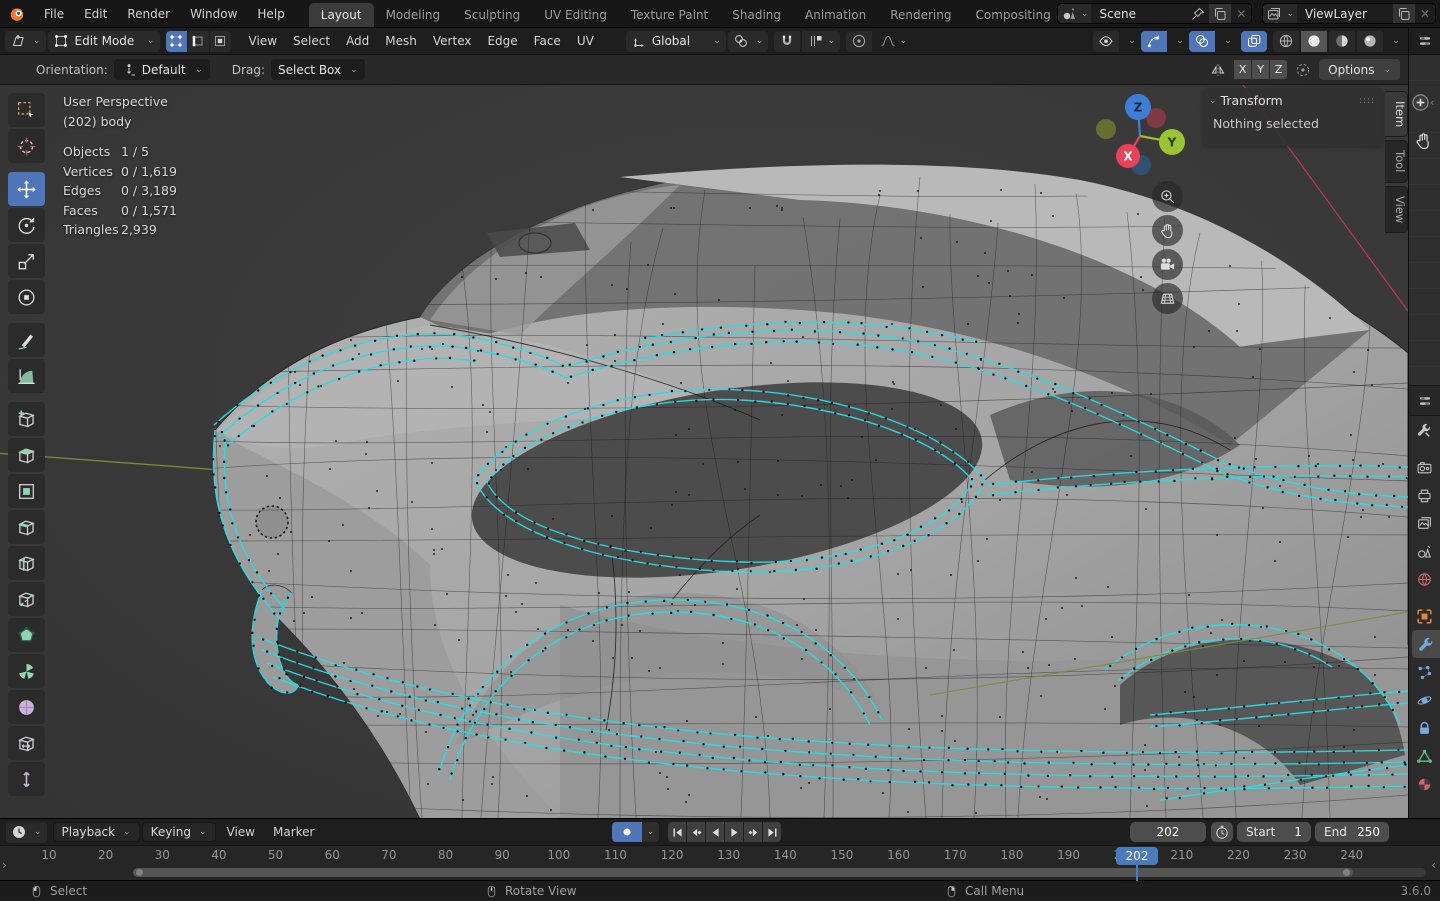 The height and width of the screenshot is (901, 1440). Describe the element at coordinates (1424, 784) in the screenshot. I see `properties-tab-material` at that location.